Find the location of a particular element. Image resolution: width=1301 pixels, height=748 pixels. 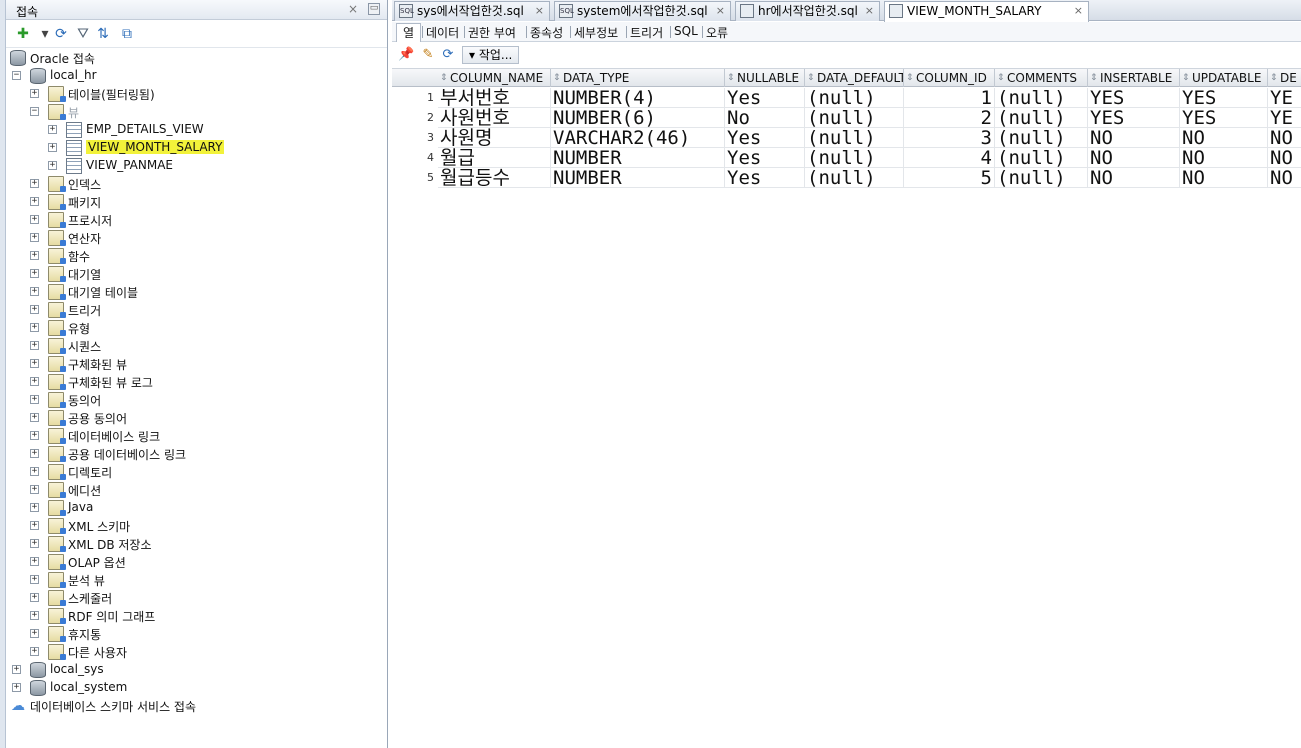

table-cell: 1 is located at coordinates (949, 98).